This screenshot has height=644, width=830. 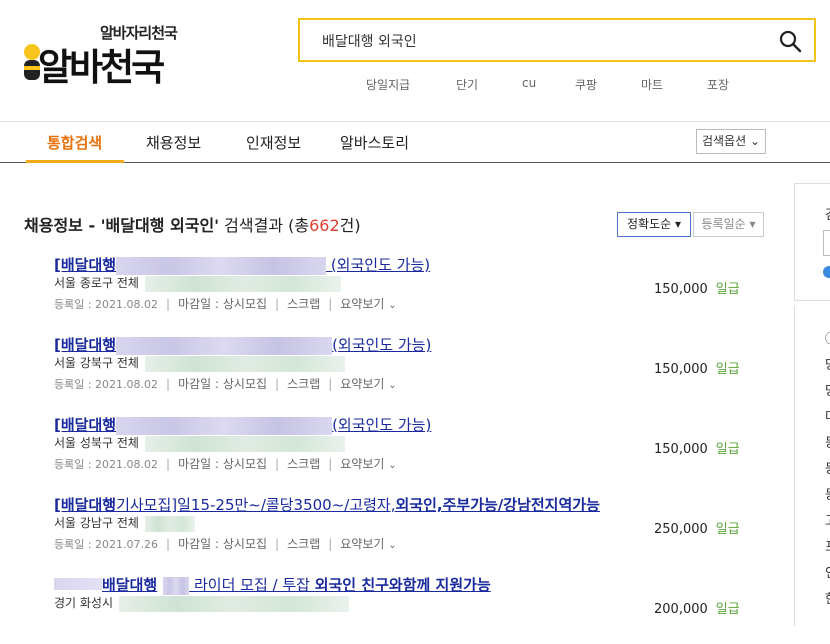 I want to click on job-location: 서울 강남구 전체, so click(x=124, y=523).